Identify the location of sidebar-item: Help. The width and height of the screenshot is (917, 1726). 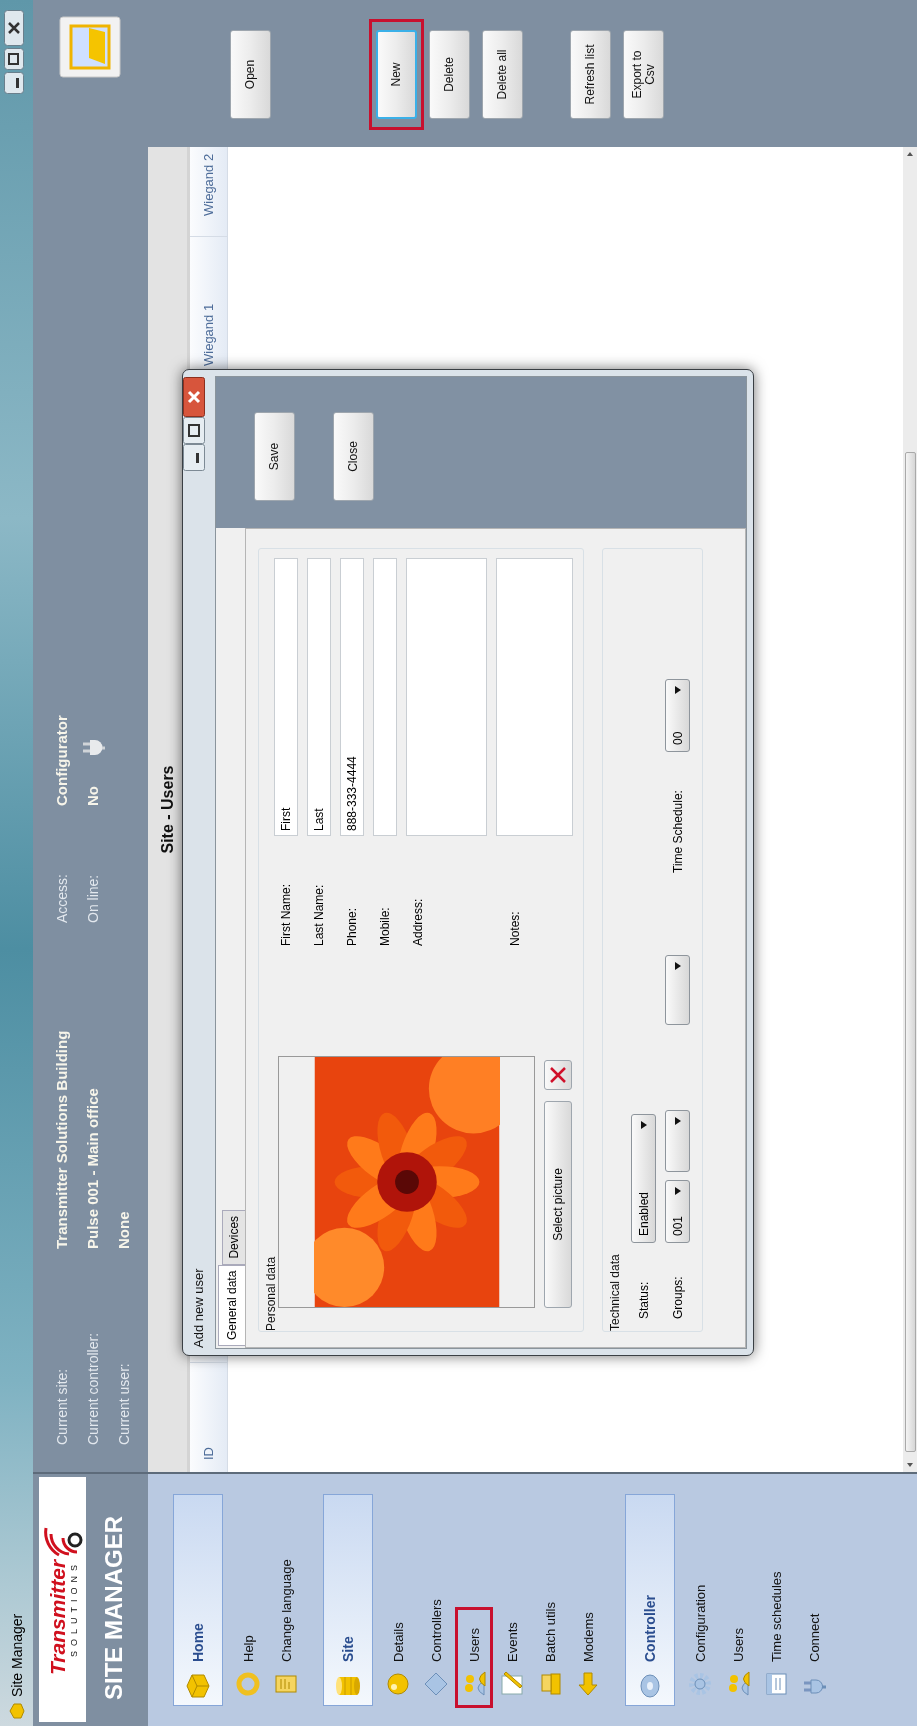
(248, 1600).